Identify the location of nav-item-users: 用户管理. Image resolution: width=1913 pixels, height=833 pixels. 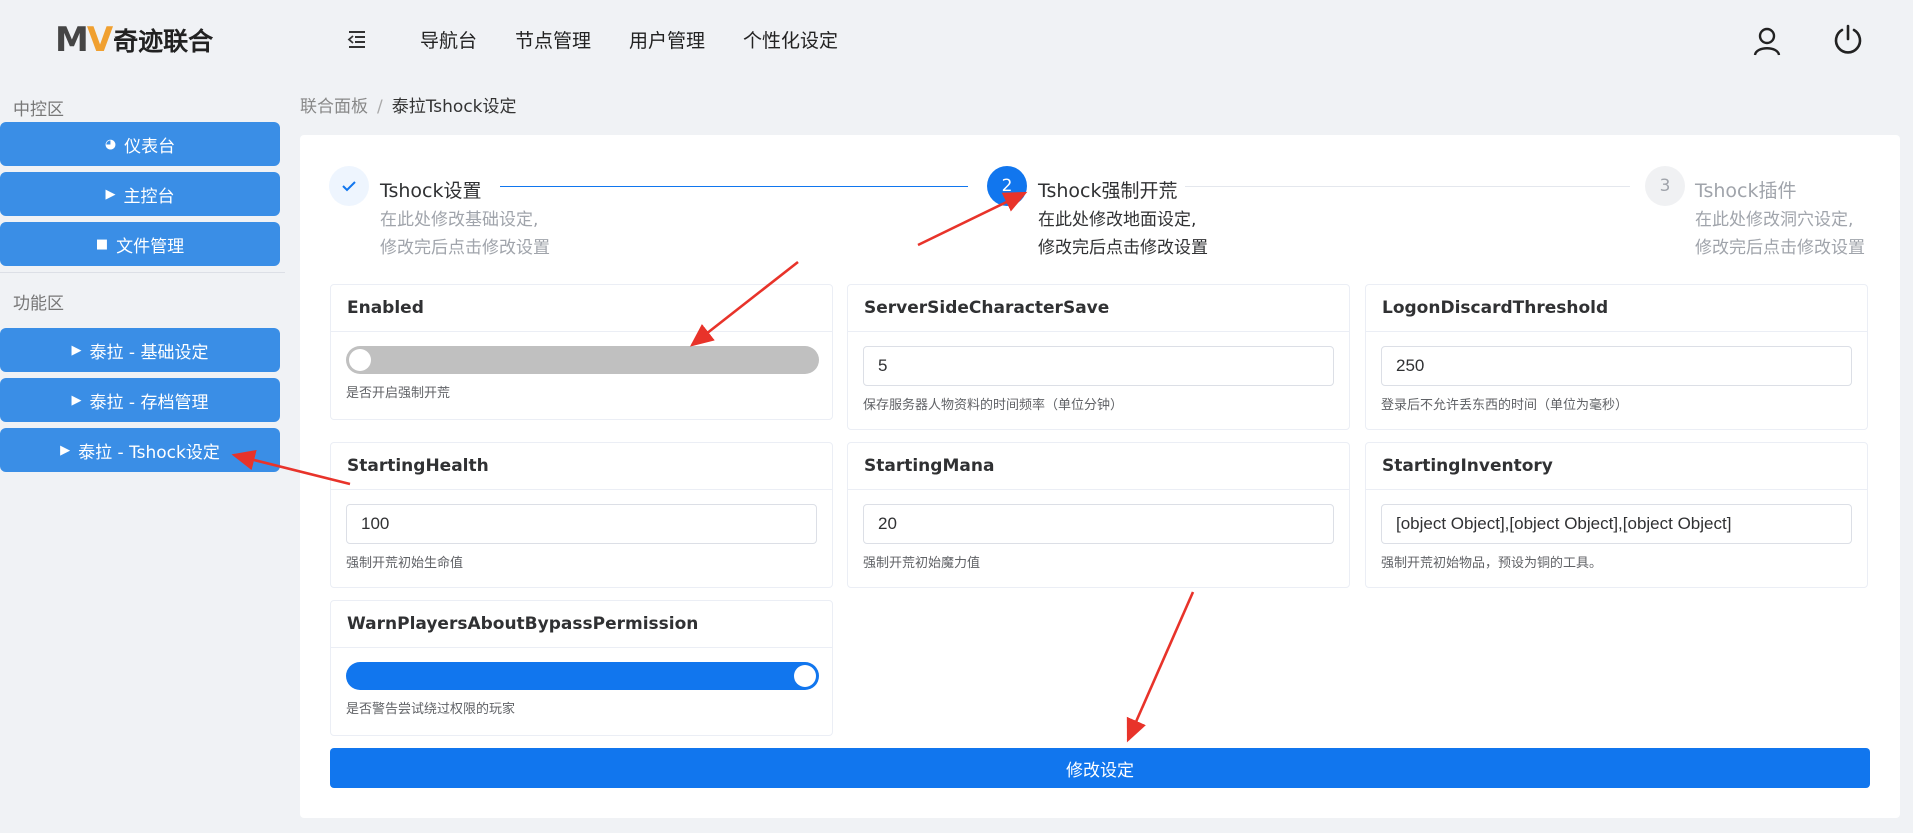
(667, 39).